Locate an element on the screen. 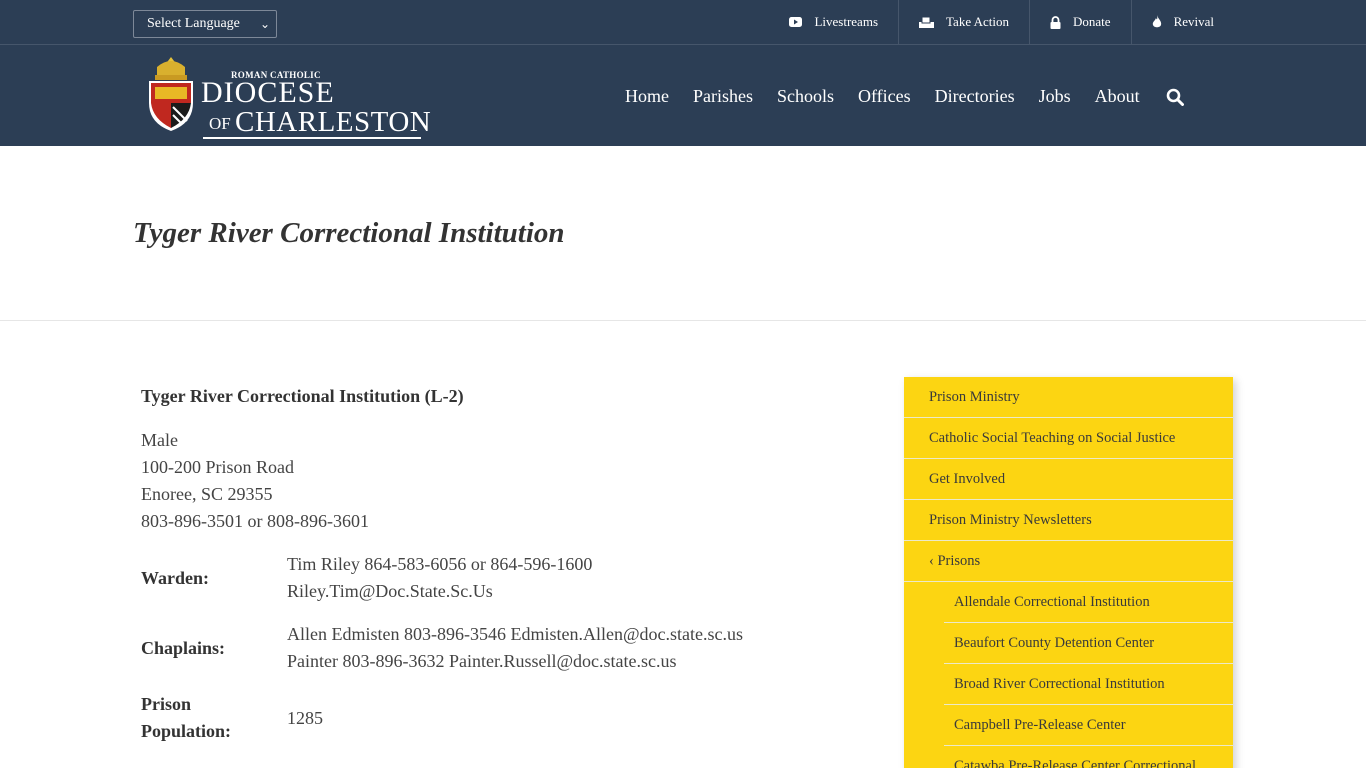 The image size is (1366, 768). logo-line2: CHARLESTON is located at coordinates (333, 122).